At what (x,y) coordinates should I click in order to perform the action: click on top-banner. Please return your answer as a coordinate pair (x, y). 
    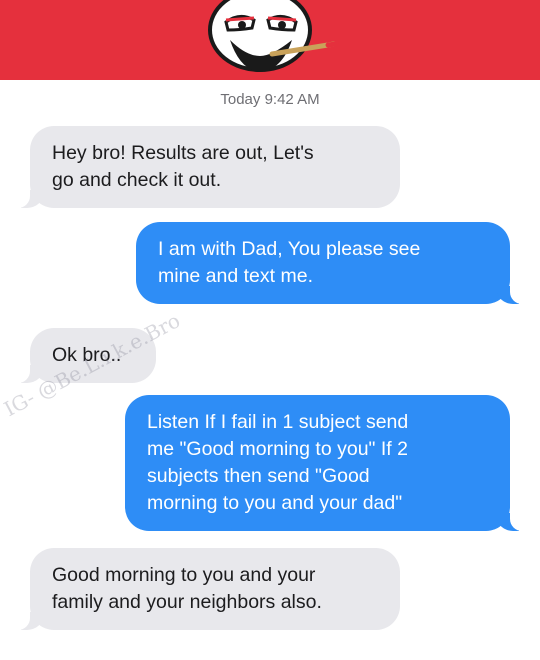
    Looking at the image, I should click on (270, 40).